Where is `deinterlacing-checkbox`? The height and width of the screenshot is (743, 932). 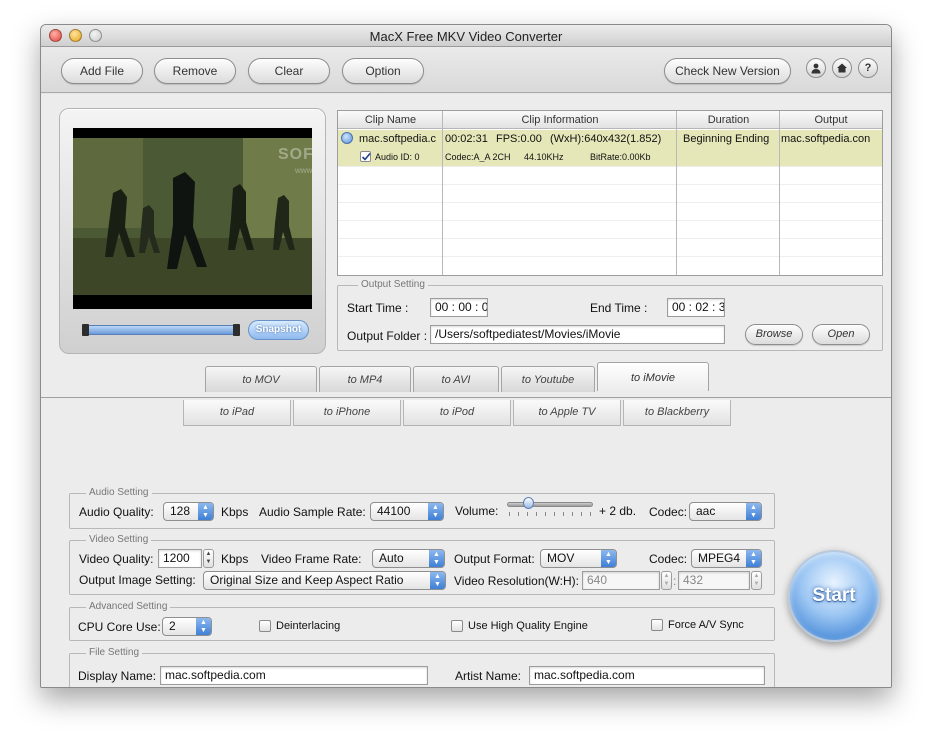 deinterlacing-checkbox is located at coordinates (265, 626).